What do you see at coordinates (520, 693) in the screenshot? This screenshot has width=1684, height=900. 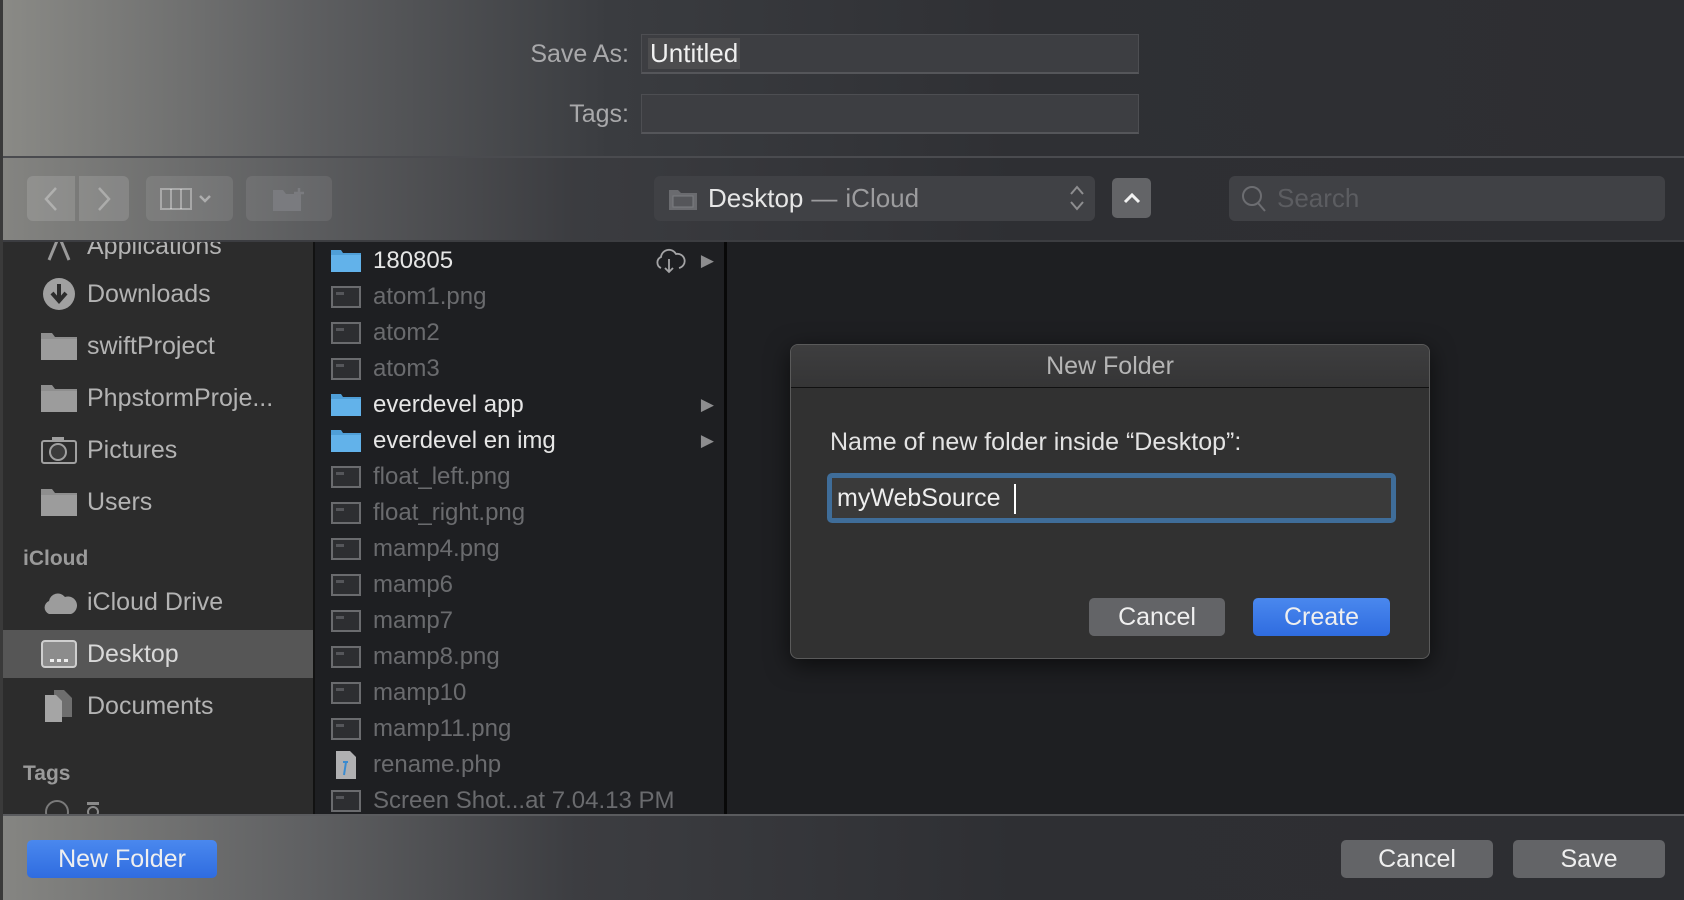 I see `file-row: mamp10` at bounding box center [520, 693].